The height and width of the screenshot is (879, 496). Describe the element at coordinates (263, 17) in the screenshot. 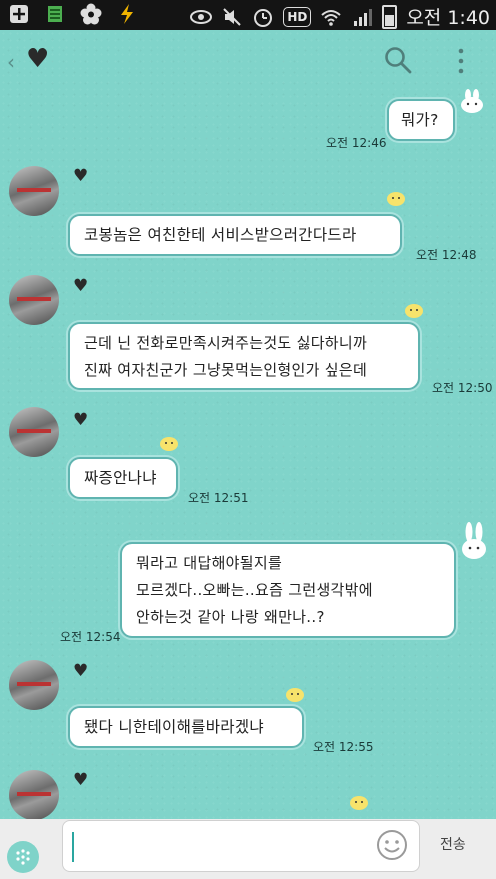

I see `alarm-icon` at that location.